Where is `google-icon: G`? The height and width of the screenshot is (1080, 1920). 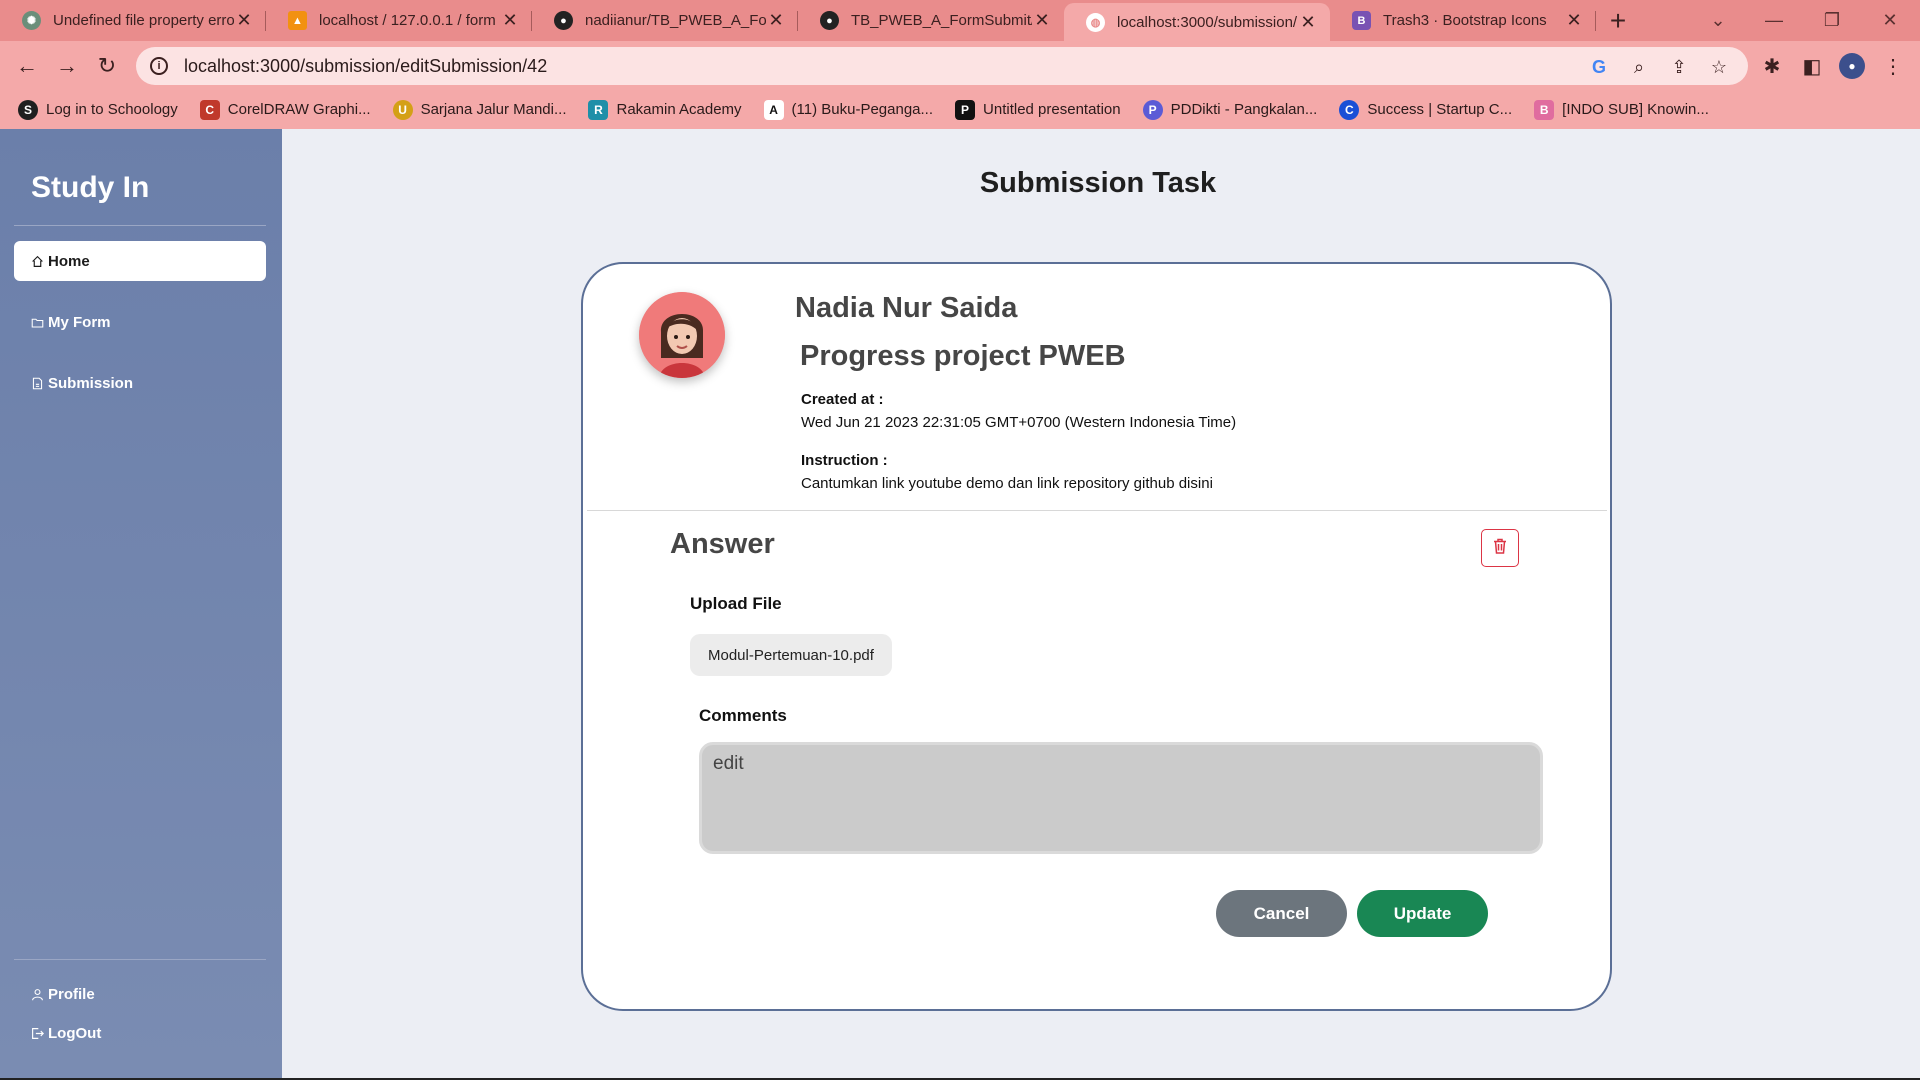
google-icon: G is located at coordinates (1599, 67).